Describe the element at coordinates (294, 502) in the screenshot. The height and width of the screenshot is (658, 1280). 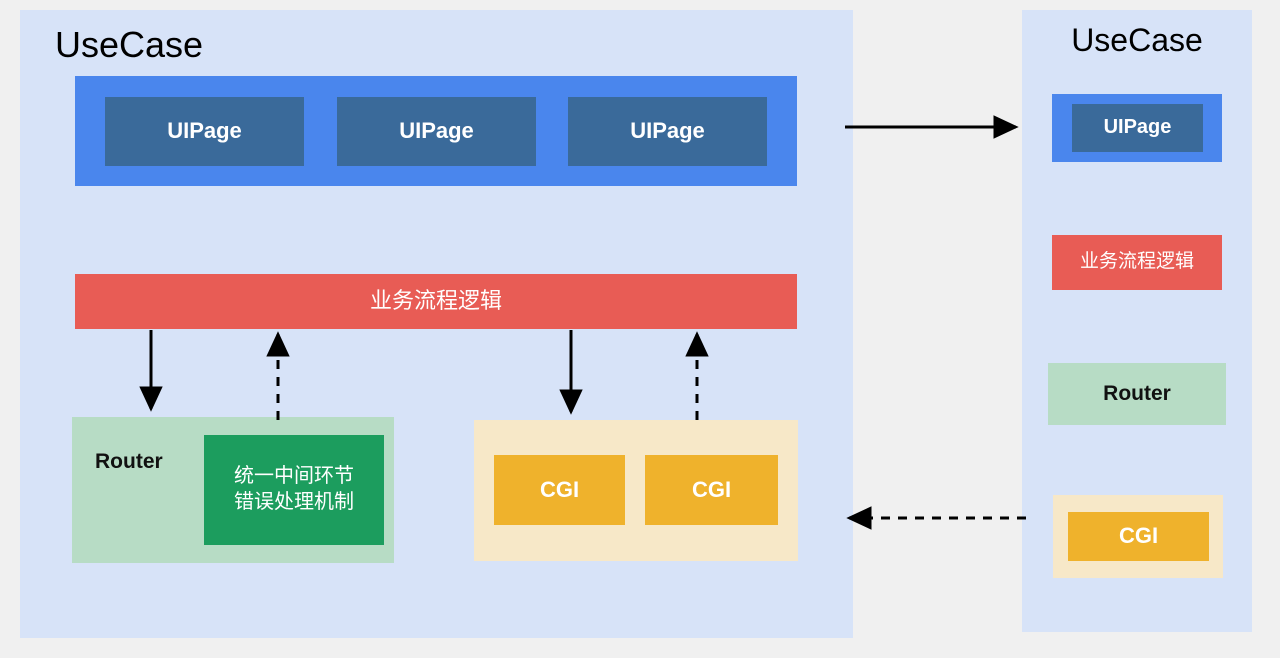
I see `middleware-line-2: 错误处理机制` at that location.